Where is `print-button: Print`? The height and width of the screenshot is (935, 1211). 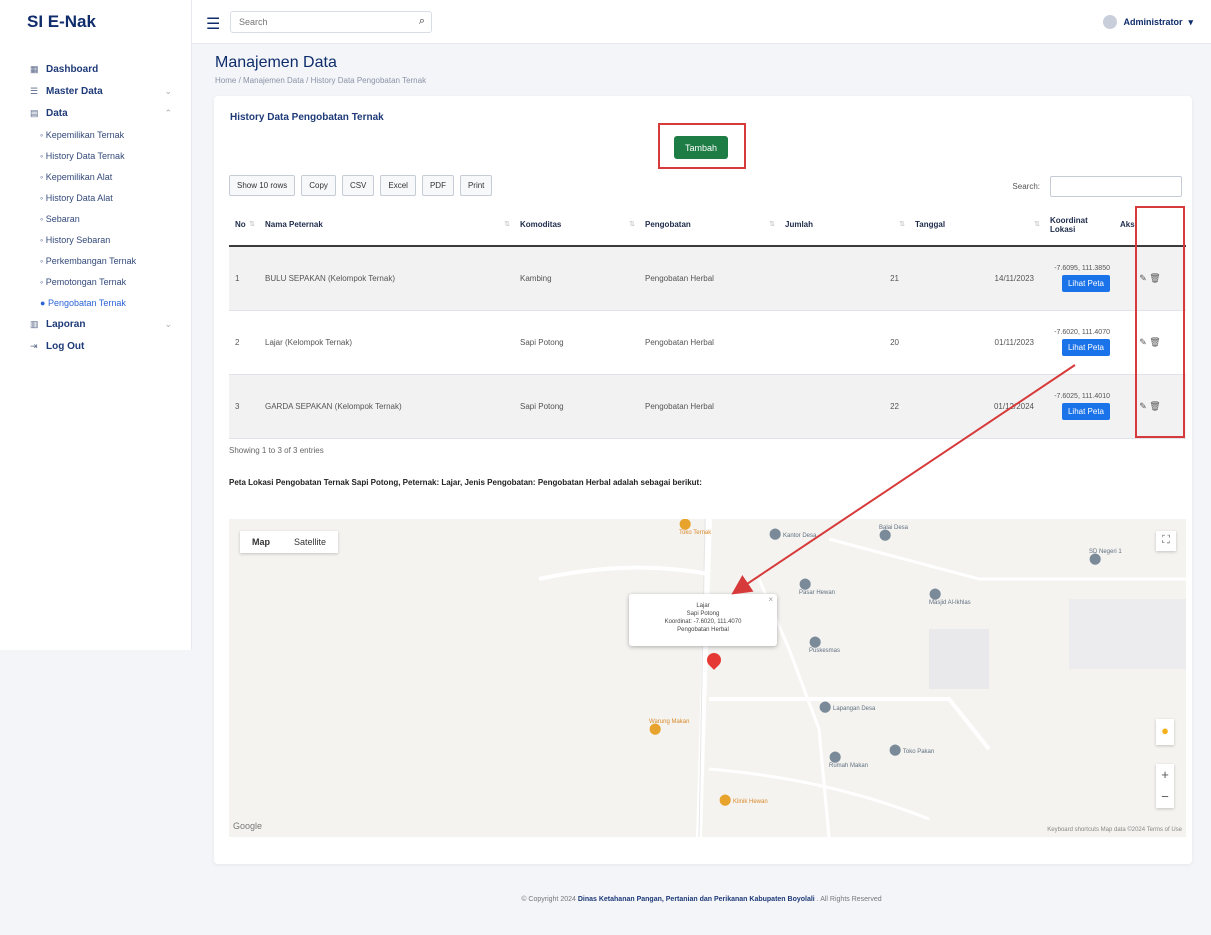
print-button: Print is located at coordinates (476, 185).